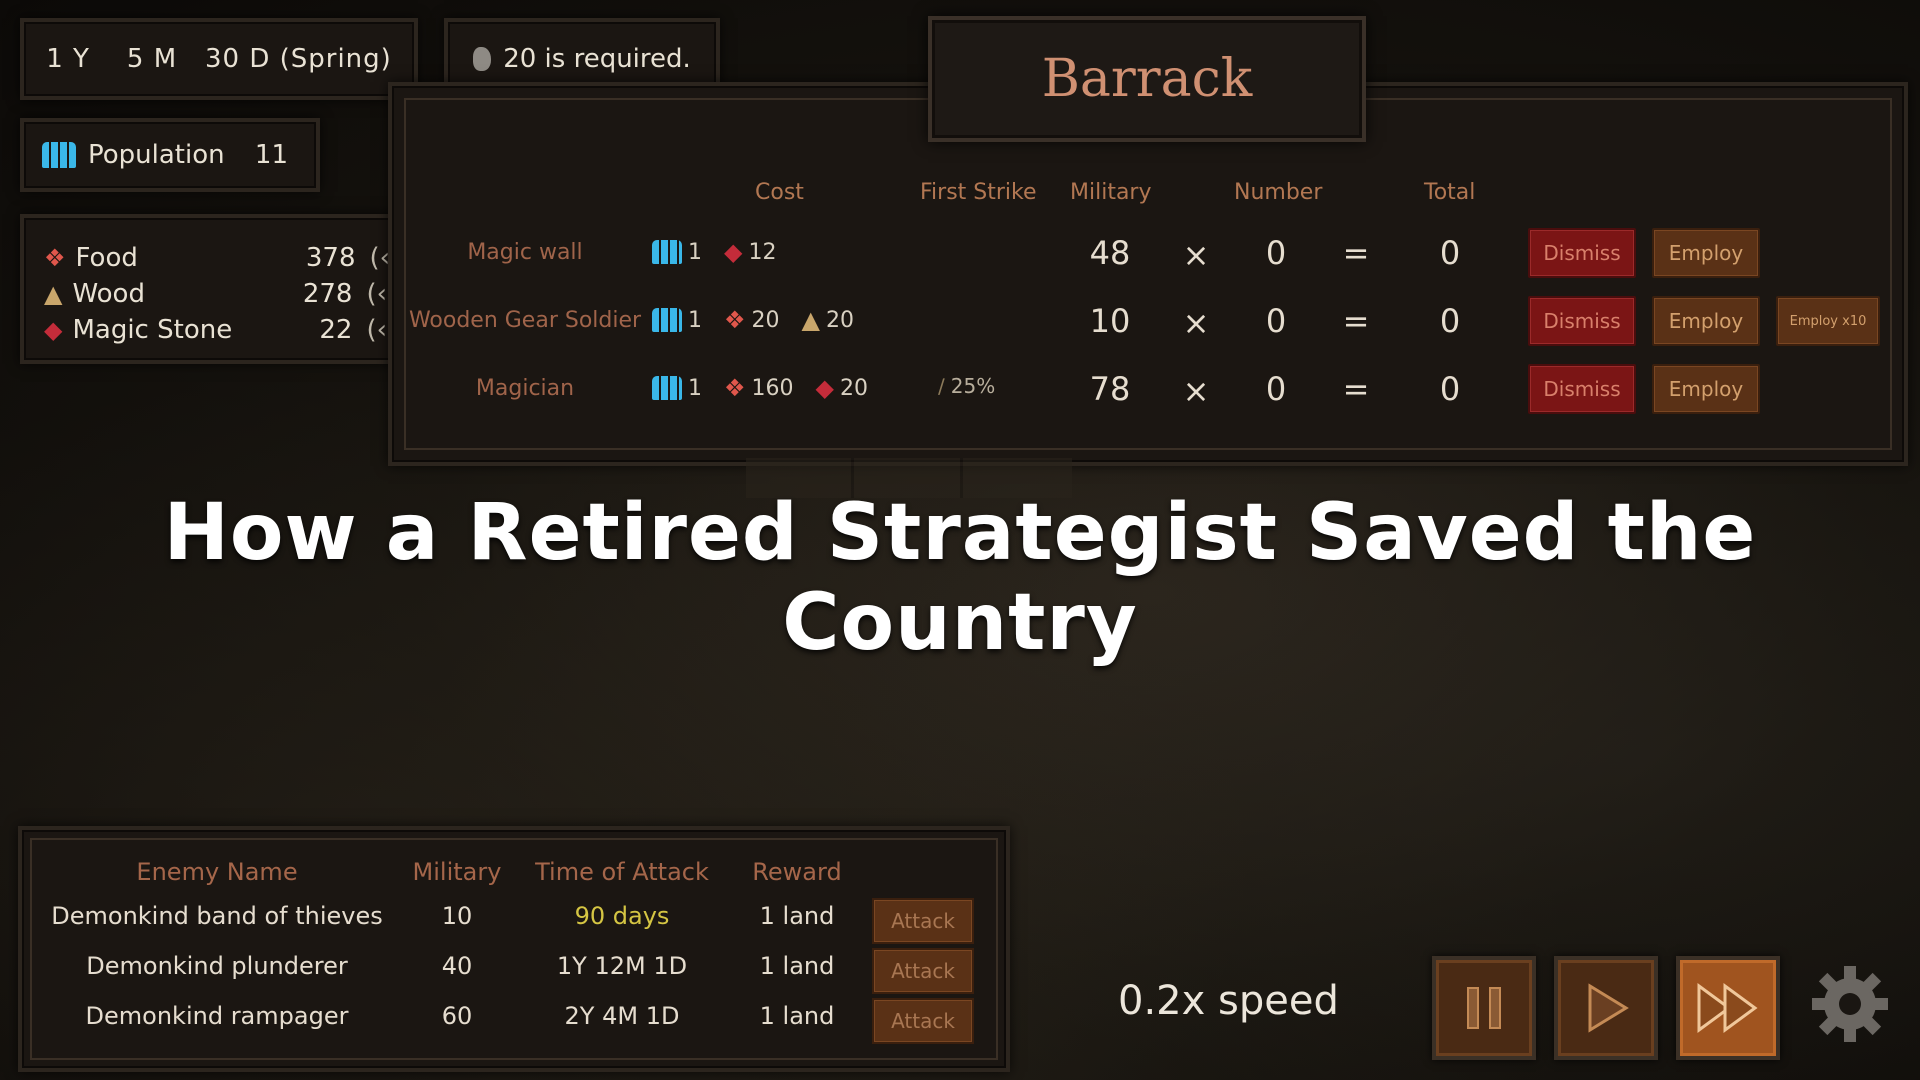 The image size is (1920, 1080). I want to click on play-icon, so click(1608, 1008).